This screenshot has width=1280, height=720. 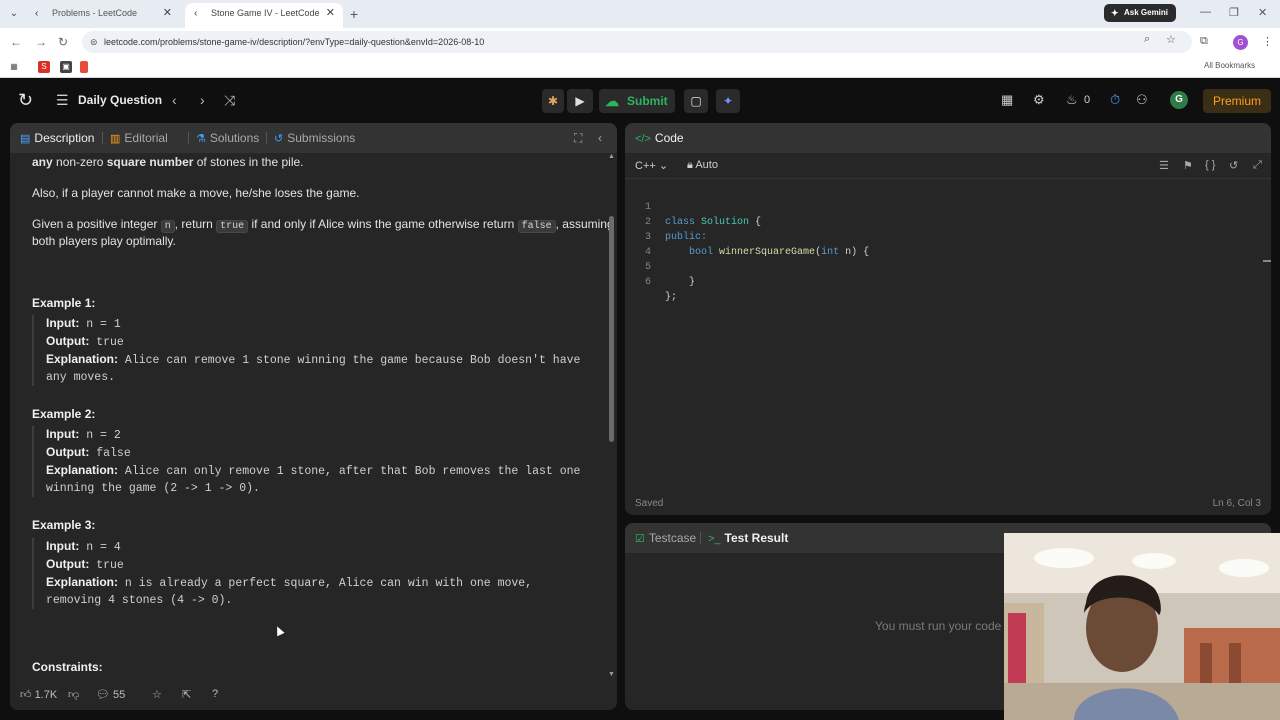 I want to click on user-avatar: G, so click(x=1179, y=100).